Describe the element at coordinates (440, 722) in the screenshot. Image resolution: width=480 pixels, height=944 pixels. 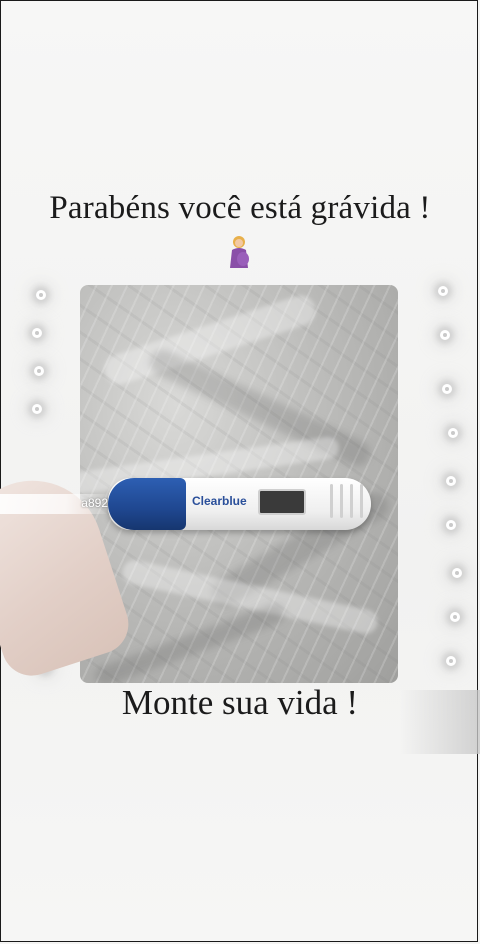
I see `edge-glow` at that location.